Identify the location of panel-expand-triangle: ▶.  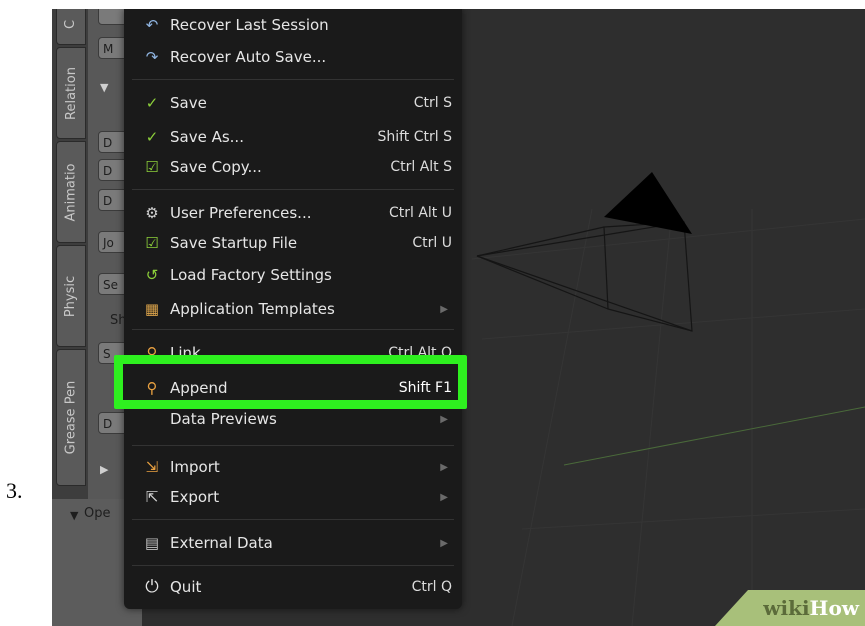
(104, 469).